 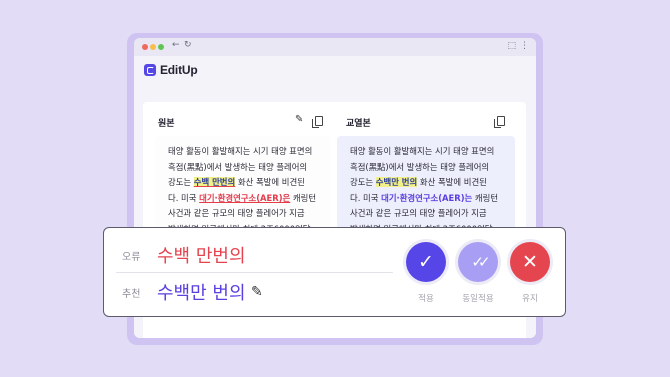 I want to click on editup-logo: EditUp, so click(x=171, y=70).